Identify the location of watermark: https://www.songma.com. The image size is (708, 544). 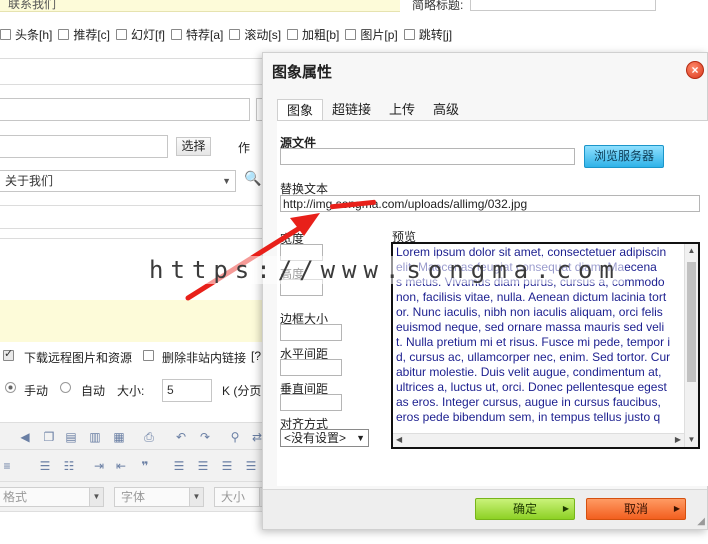
(385, 270).